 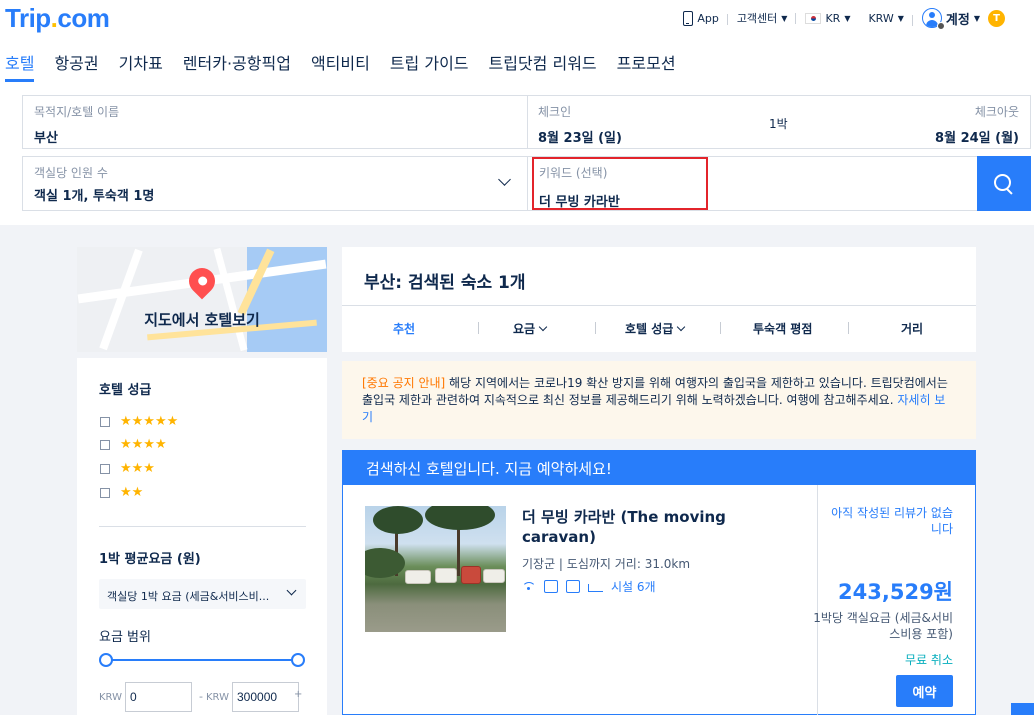 What do you see at coordinates (940, 26) in the screenshot?
I see `settings-badge-icon` at bounding box center [940, 26].